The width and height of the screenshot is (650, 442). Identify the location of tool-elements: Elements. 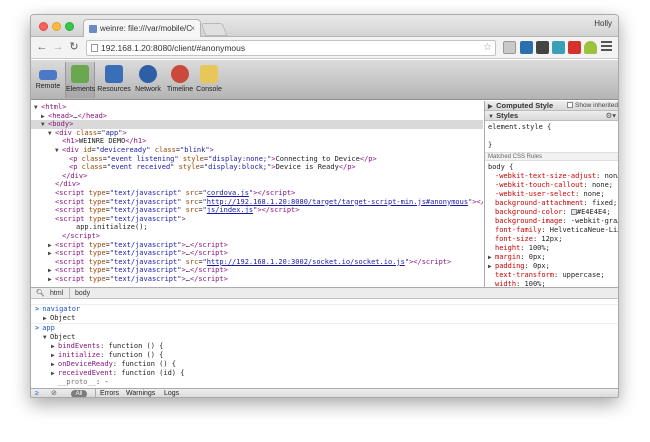
(80, 80).